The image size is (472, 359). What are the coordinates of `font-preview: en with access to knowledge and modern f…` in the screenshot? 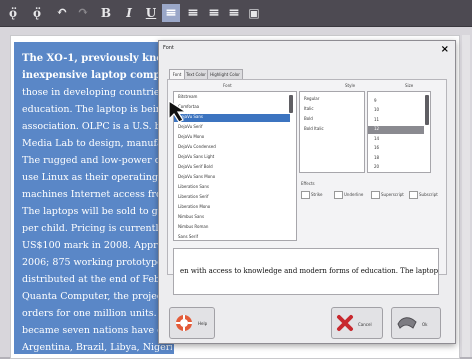 It's located at (306, 271).